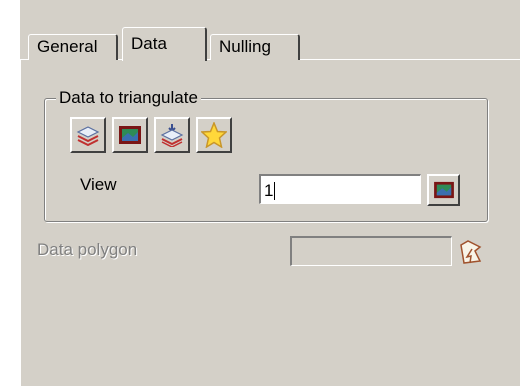 The width and height of the screenshot is (520, 386). Describe the element at coordinates (67, 46) in the screenshot. I see `tab-general-label: General` at that location.